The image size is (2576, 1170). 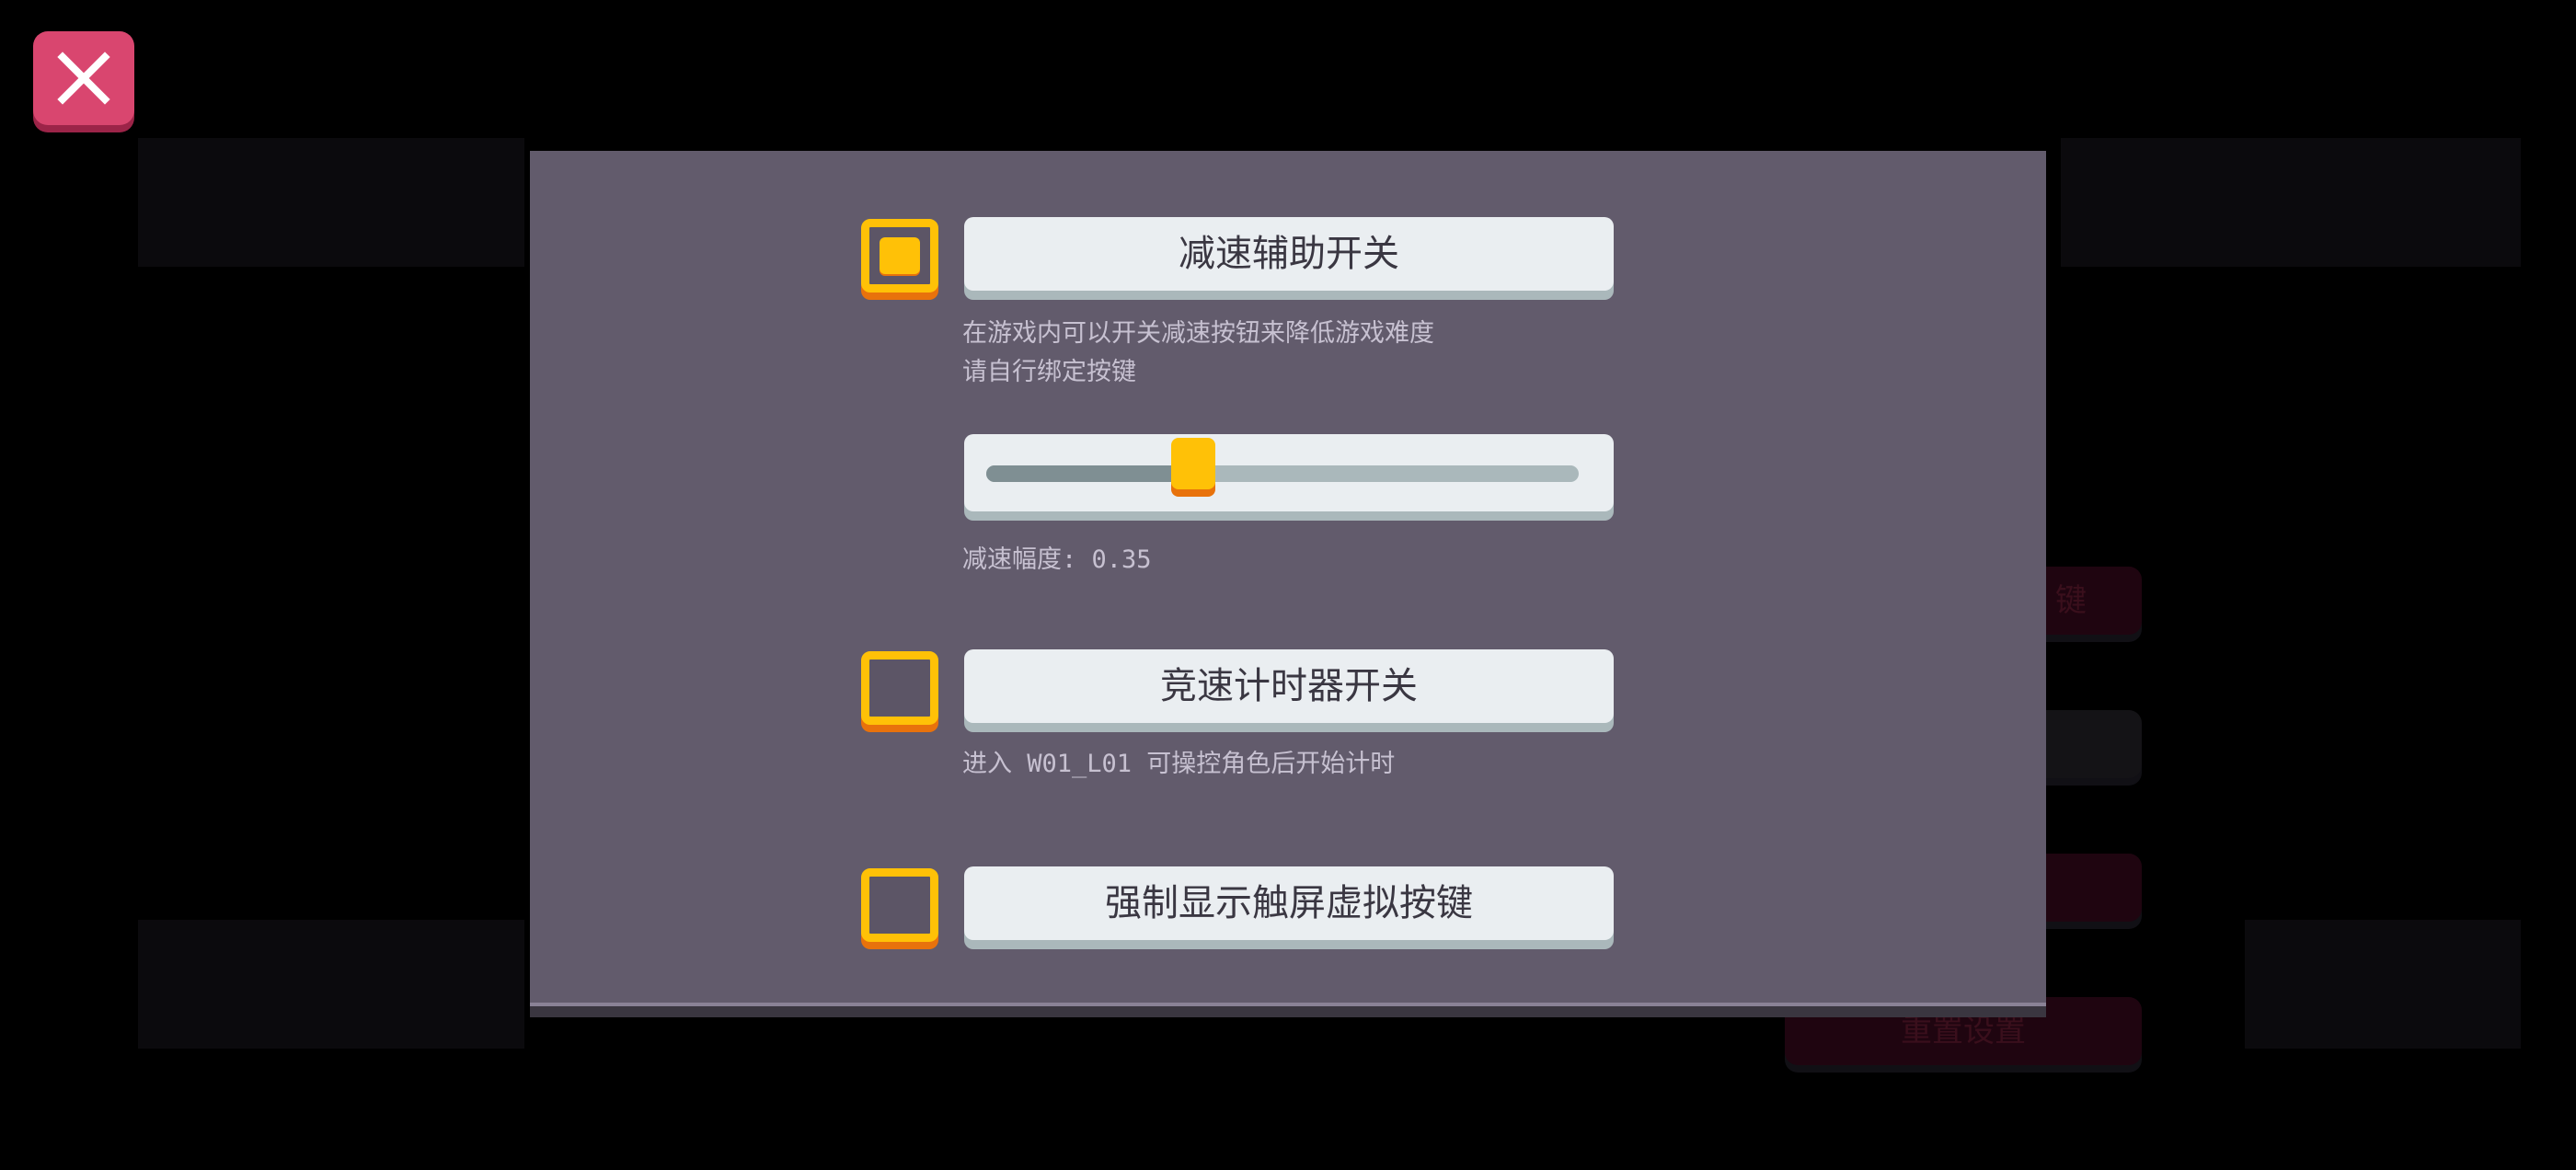 I want to click on background-reset-settings-button: 重置设置, so click(x=1963, y=1031).